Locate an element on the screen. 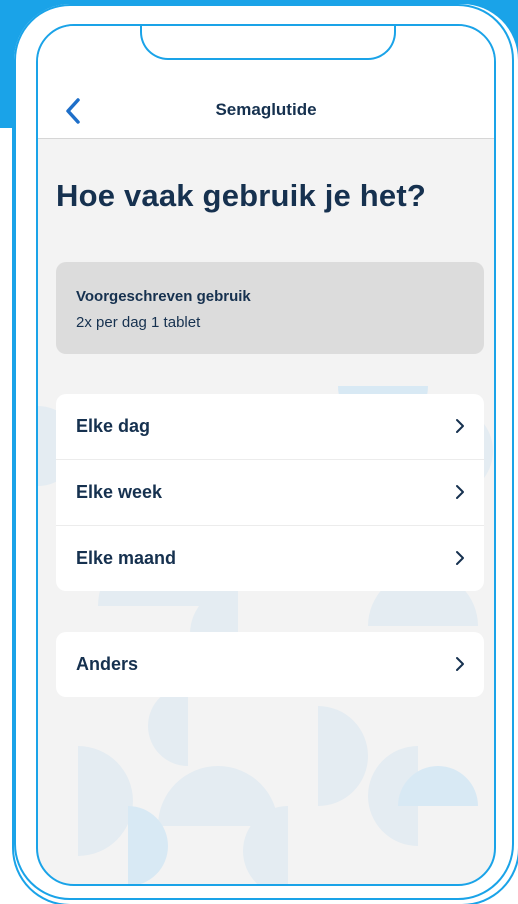  option-anders: Anders is located at coordinates (270, 664).